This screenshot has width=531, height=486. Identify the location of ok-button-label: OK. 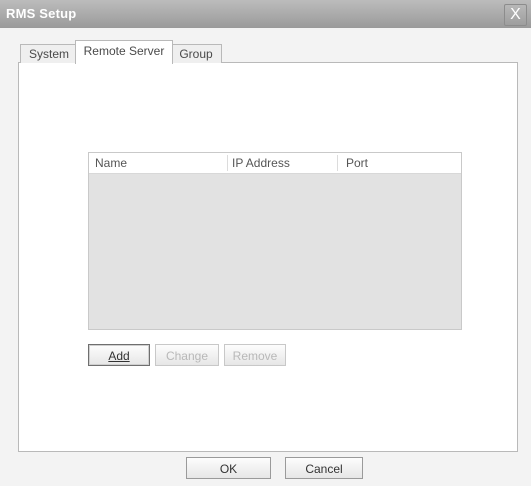
(228, 469).